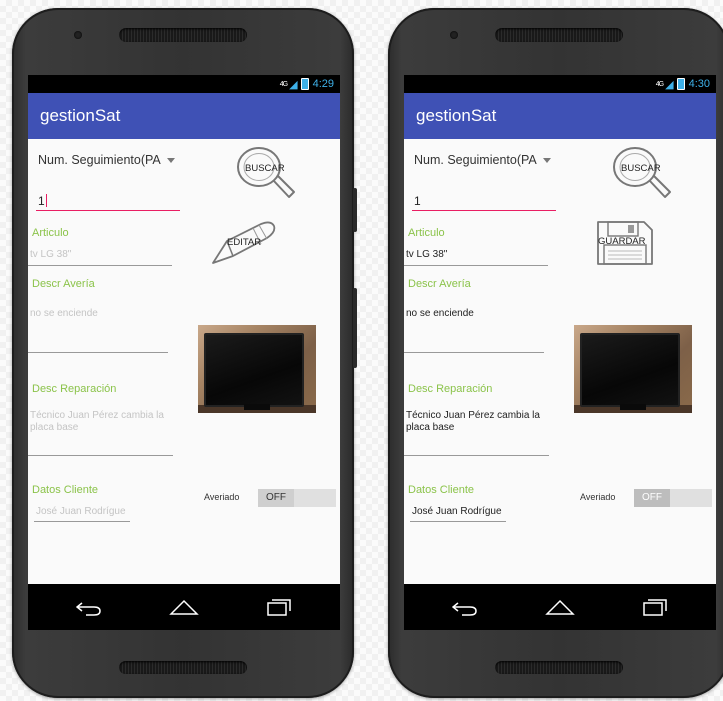 Image resolution: width=723 pixels, height=701 pixels. What do you see at coordinates (184, 84) in the screenshot?
I see `status-bar: 4G ◢ 4:29` at bounding box center [184, 84].